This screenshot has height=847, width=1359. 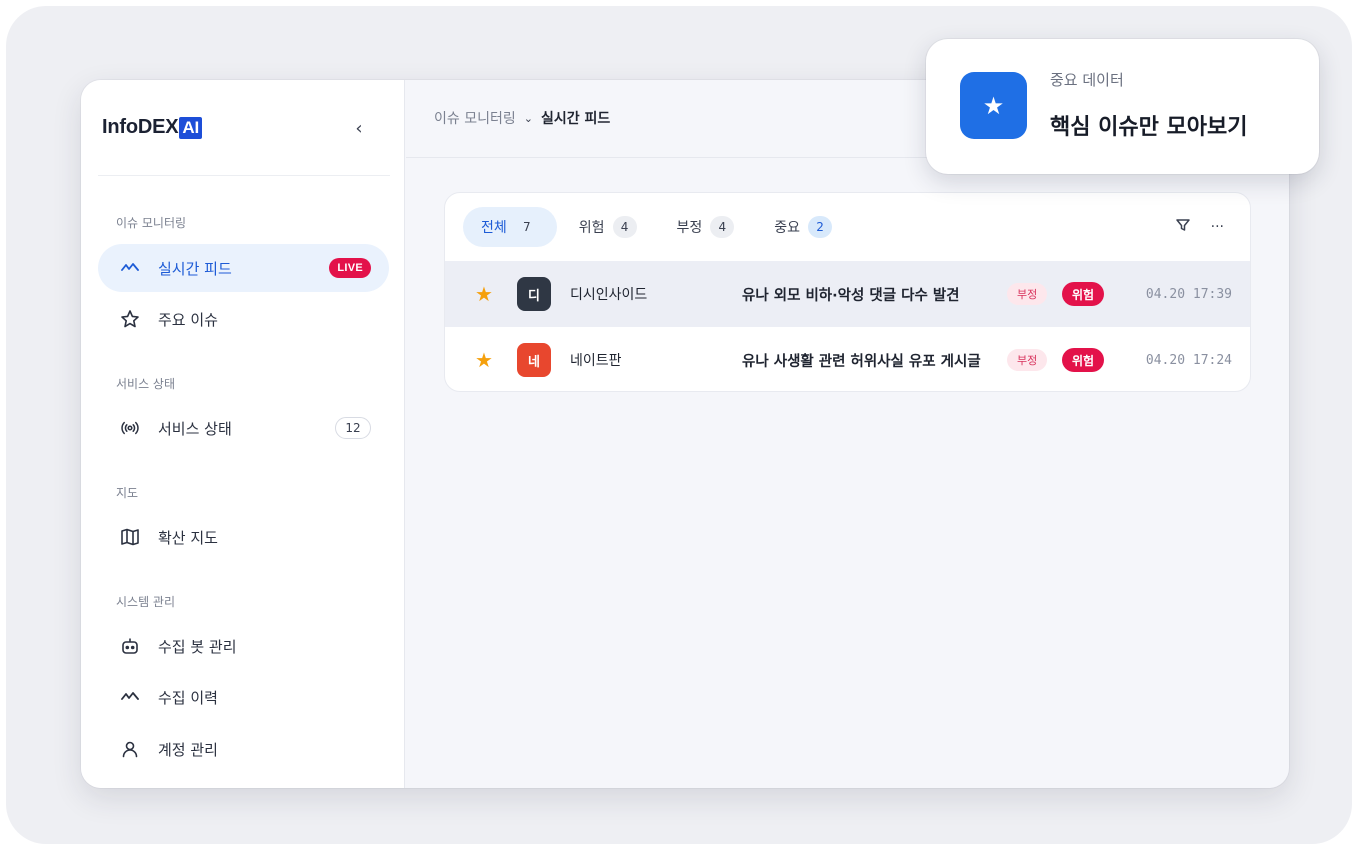 I want to click on sidebar-item-service-status: 서비스 상태 12, so click(x=243, y=428).